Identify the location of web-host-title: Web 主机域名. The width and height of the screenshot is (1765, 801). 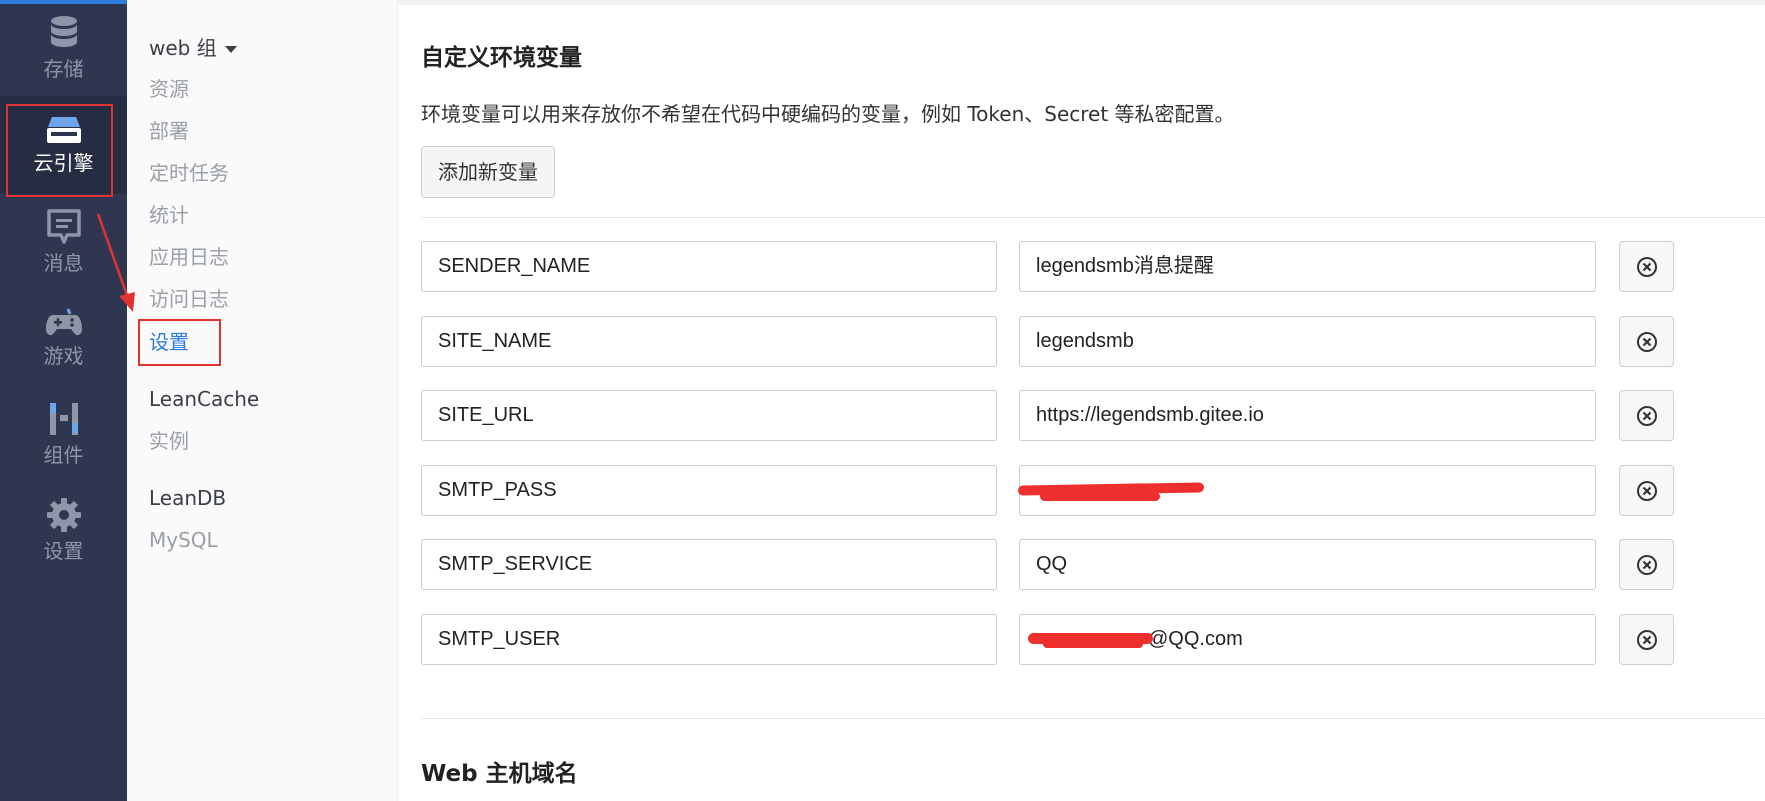
(499, 774).